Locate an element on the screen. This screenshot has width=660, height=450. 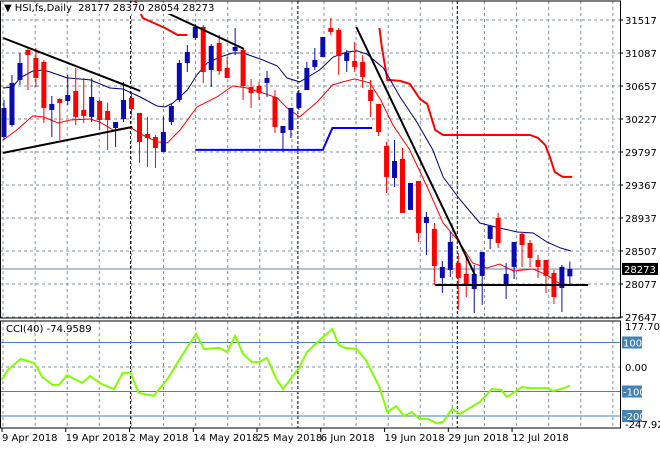
high-value: 28370 is located at coordinates (128, 8).